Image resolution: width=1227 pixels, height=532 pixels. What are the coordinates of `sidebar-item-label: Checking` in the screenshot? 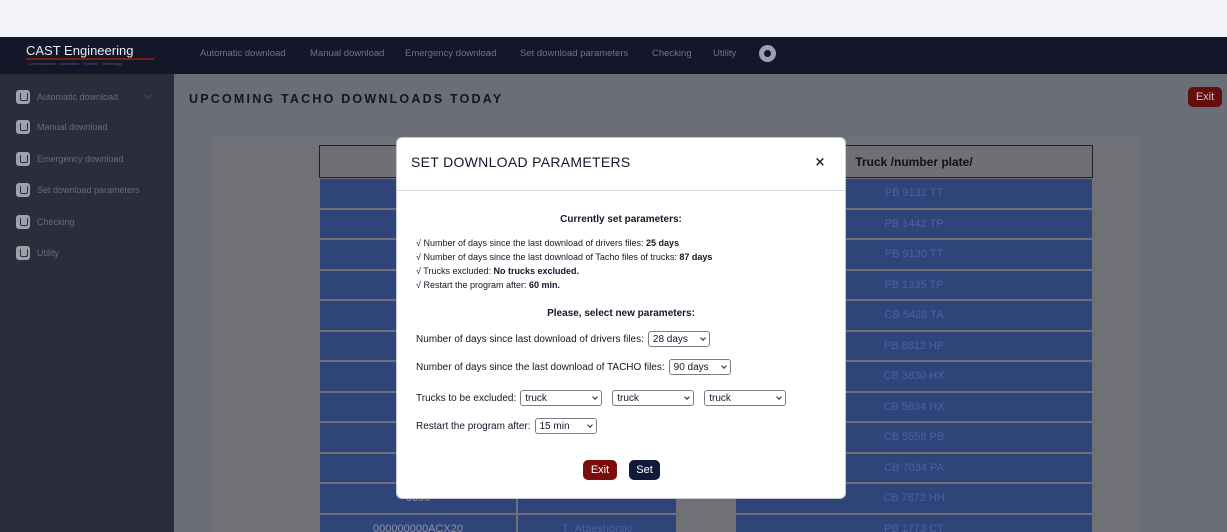 It's located at (56, 222).